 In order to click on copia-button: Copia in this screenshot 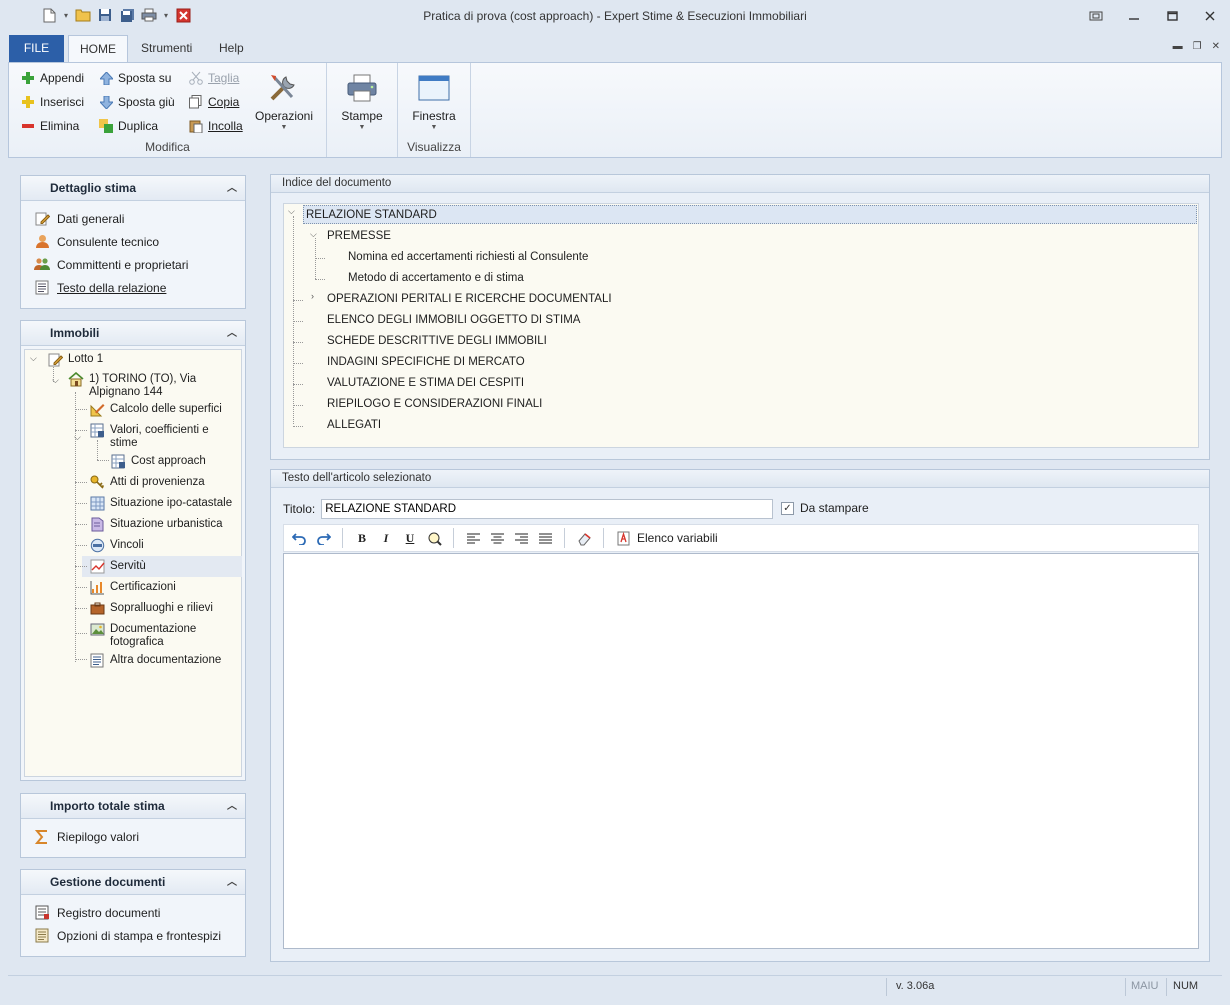, I will do `click(214, 102)`.